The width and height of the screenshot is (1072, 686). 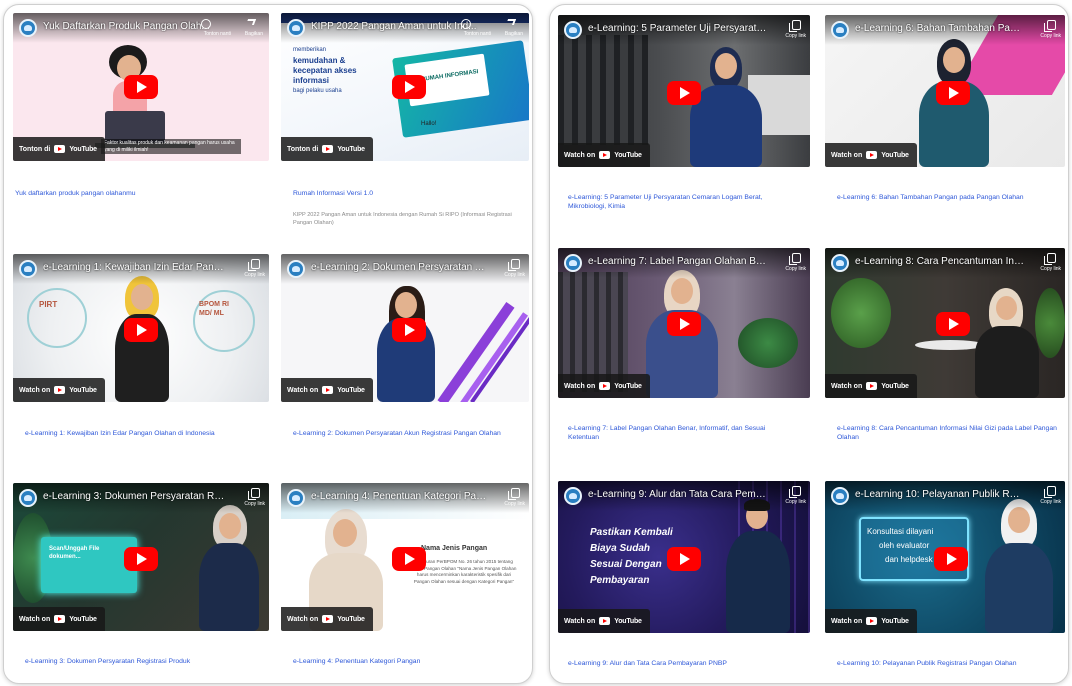 I want to click on video-label: e-Learning 4: Penentuan Kategori Pangan, so click(x=409, y=661).